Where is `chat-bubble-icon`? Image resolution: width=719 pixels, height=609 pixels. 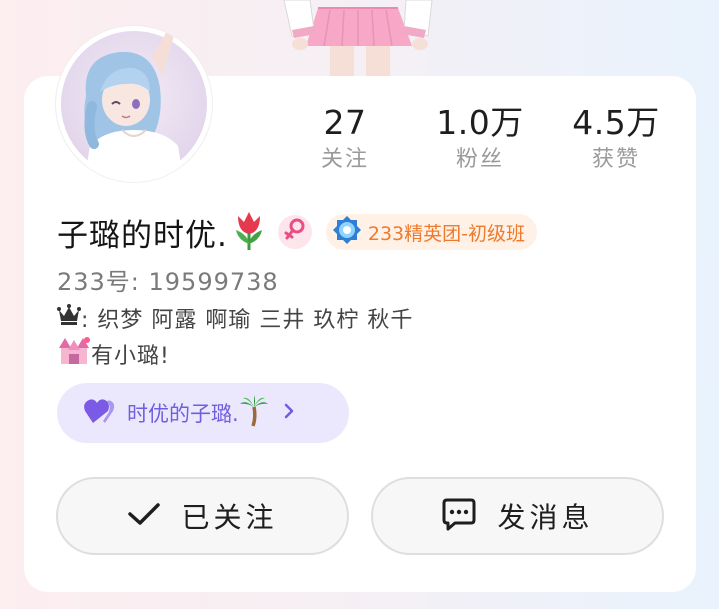
chat-bubble-icon is located at coordinates (459, 516).